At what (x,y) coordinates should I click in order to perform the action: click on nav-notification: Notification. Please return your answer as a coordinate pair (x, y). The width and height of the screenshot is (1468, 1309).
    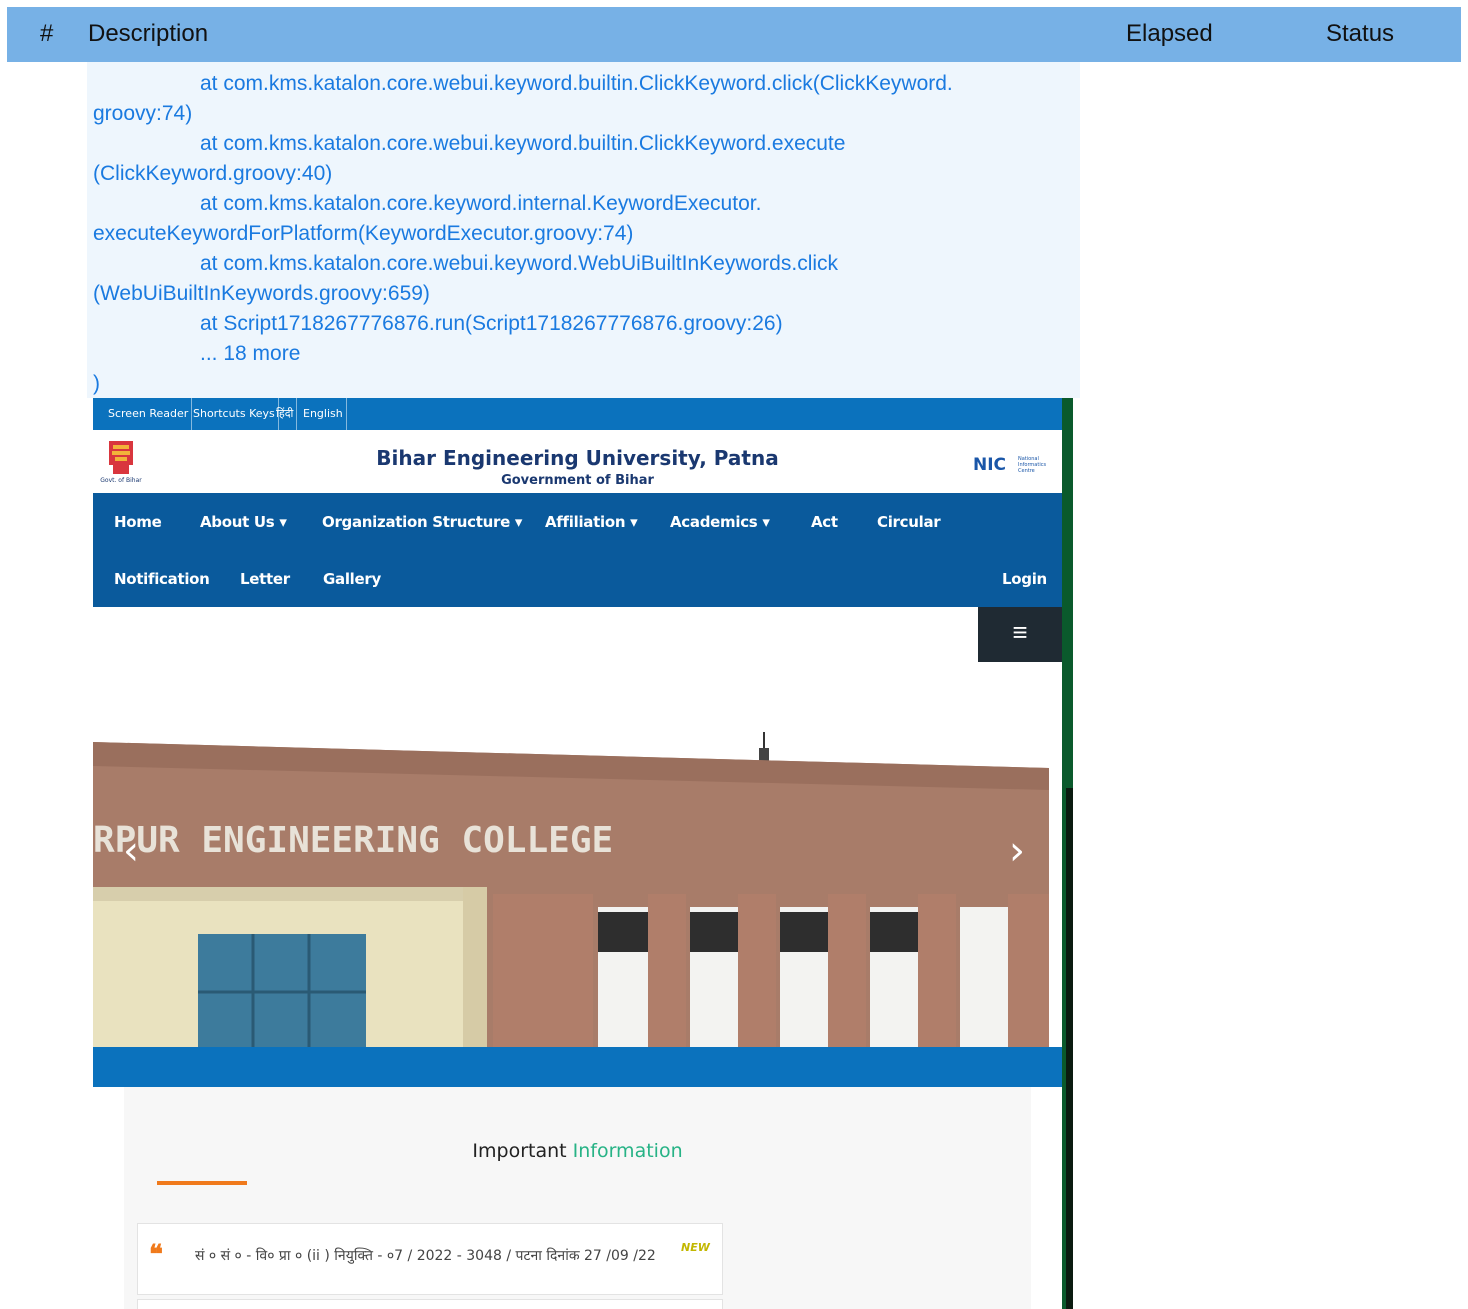
    Looking at the image, I should click on (162, 579).